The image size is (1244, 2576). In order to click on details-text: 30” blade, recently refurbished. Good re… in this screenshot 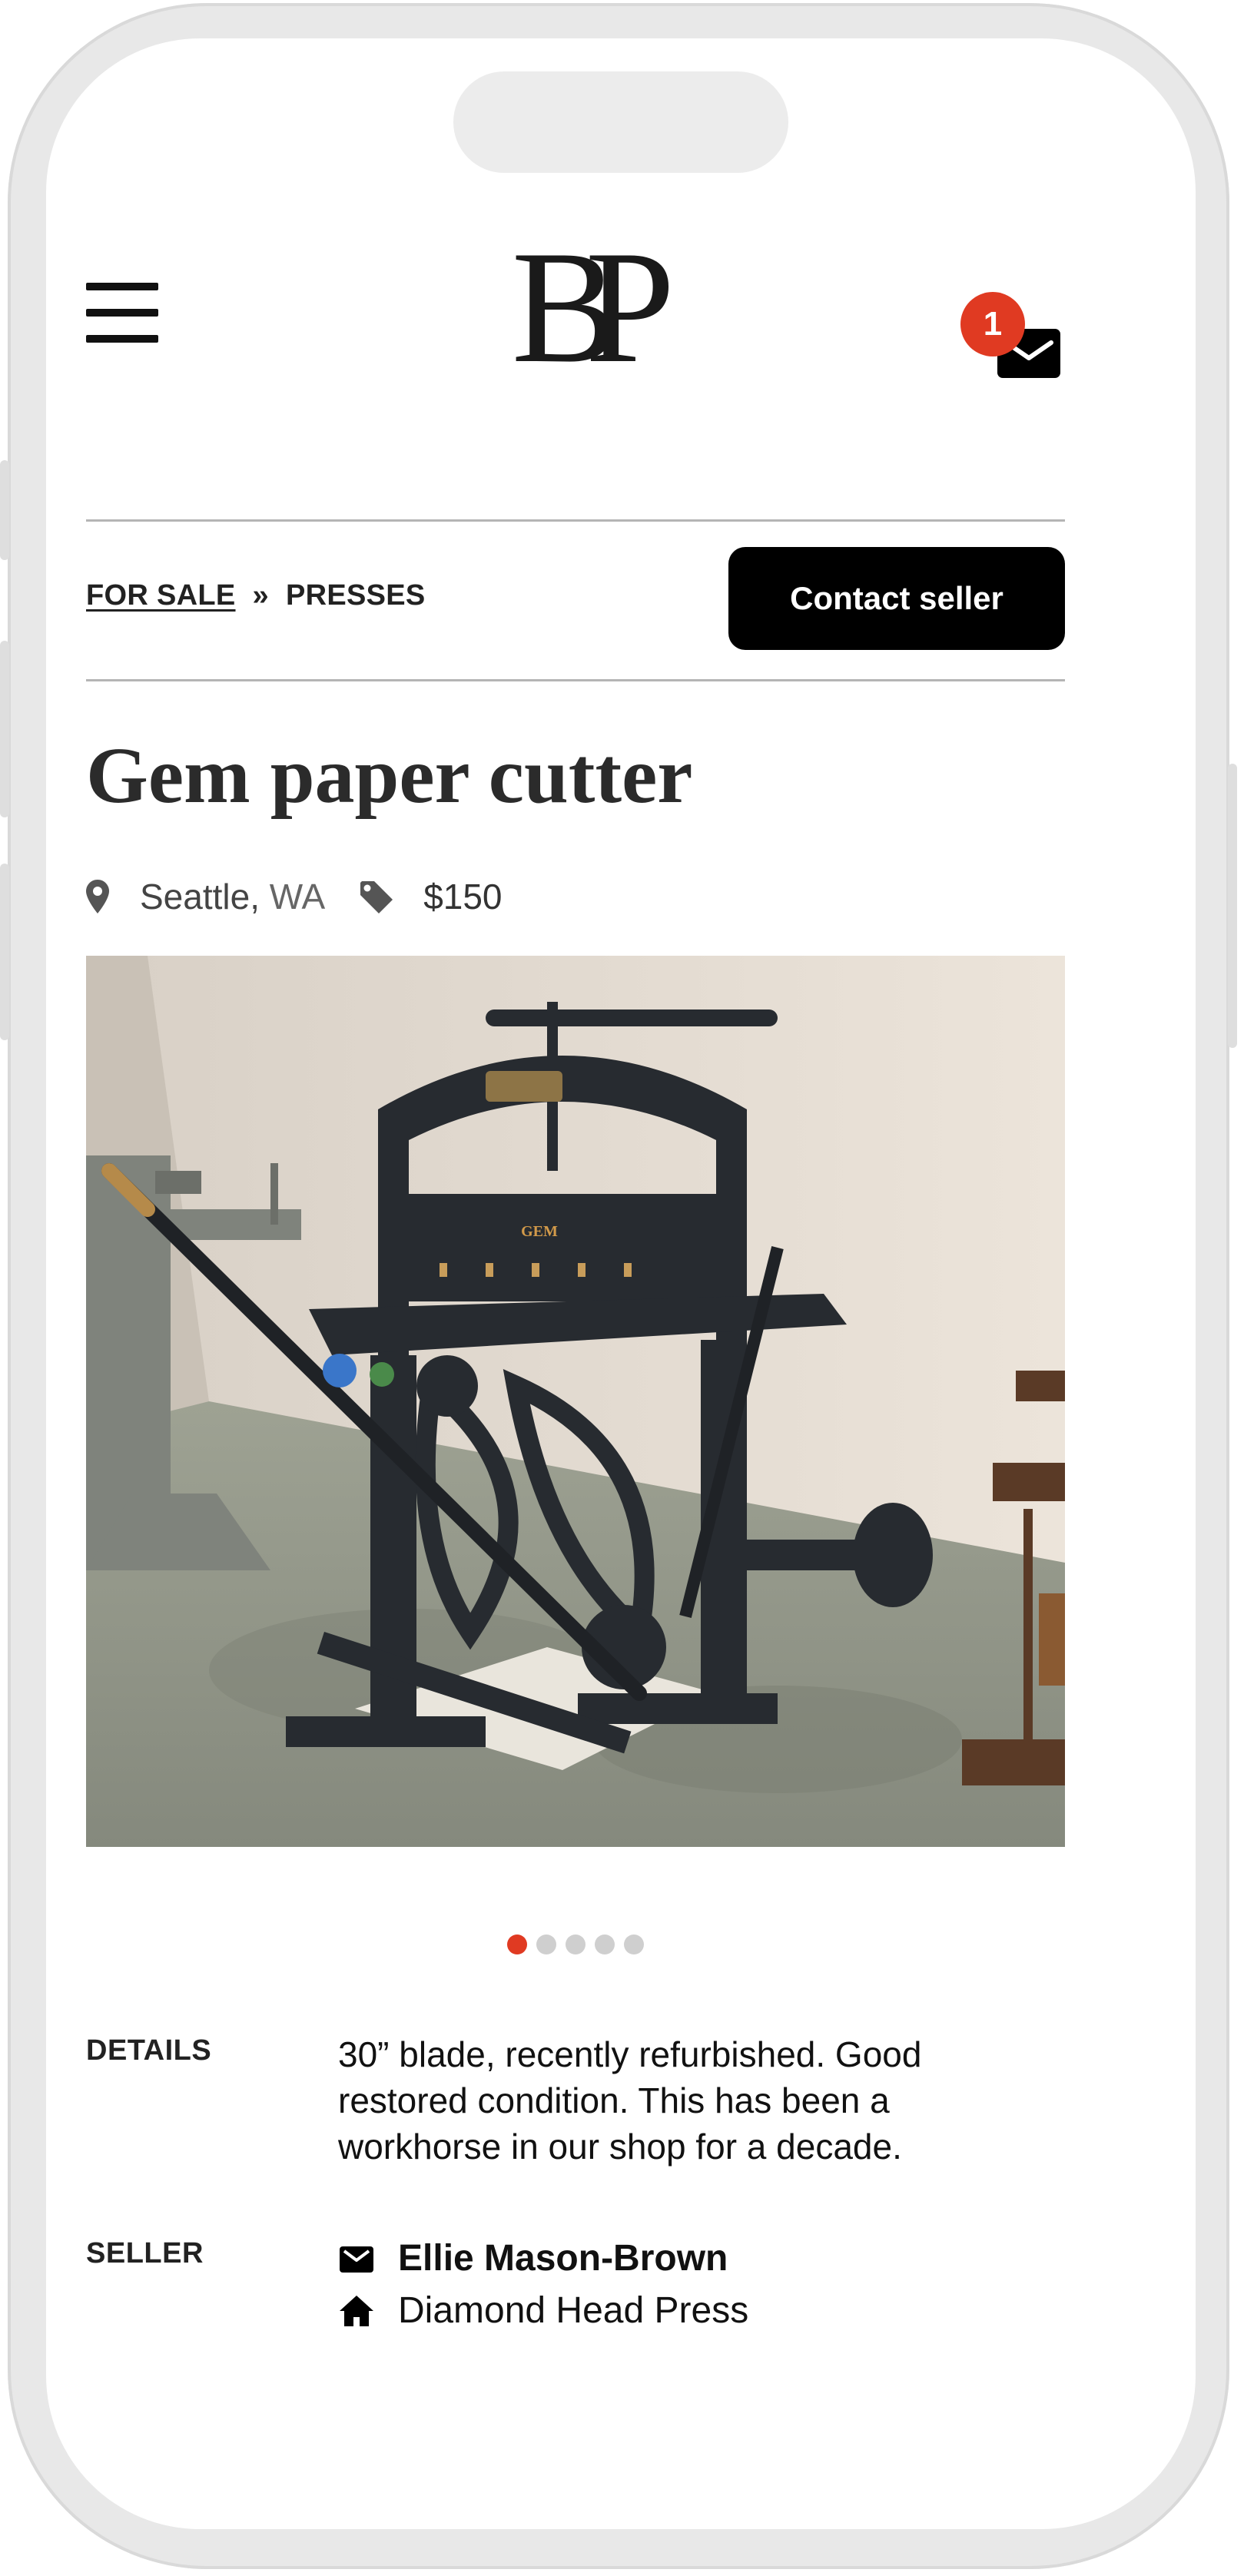, I will do `click(630, 2100)`.